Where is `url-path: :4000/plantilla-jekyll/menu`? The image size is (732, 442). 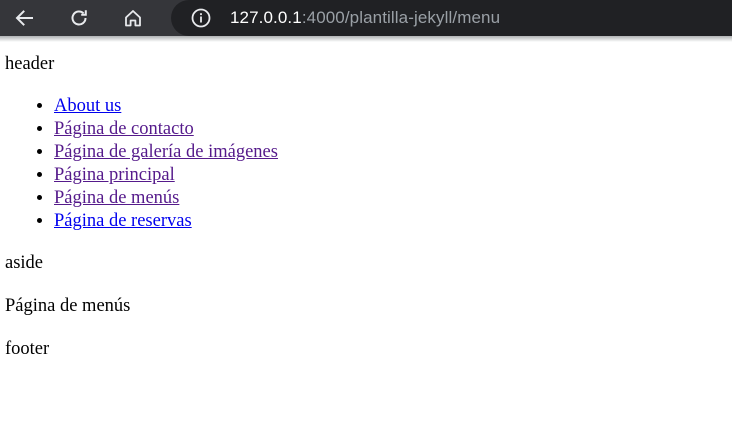 url-path: :4000/plantilla-jekyll/menu is located at coordinates (401, 17).